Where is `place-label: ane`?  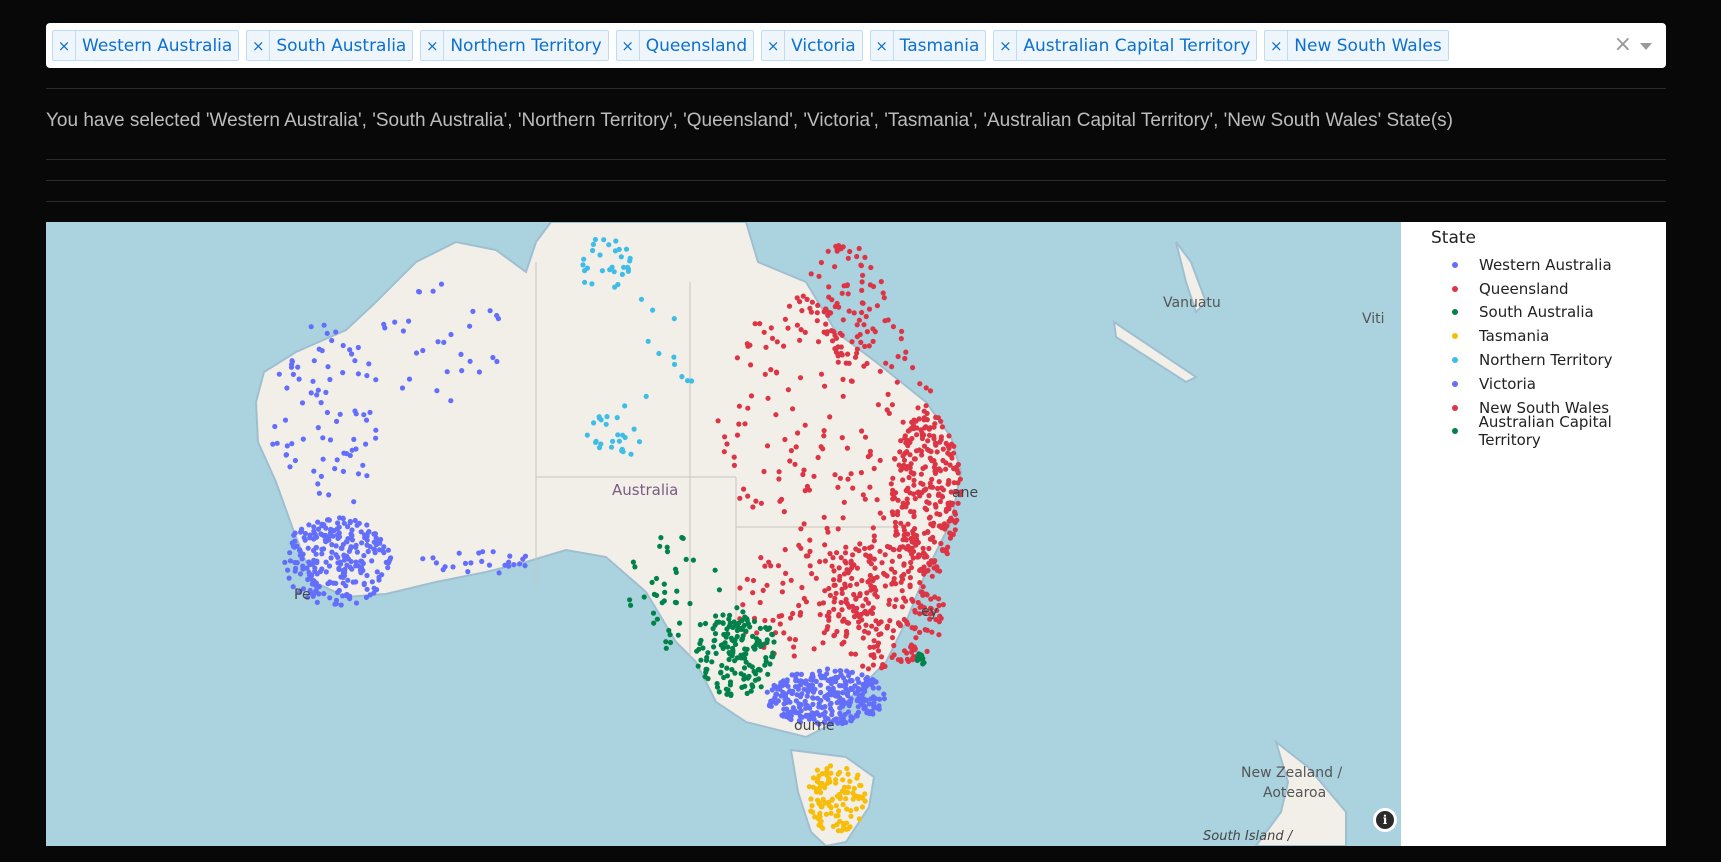
place-label: ane is located at coordinates (965, 493).